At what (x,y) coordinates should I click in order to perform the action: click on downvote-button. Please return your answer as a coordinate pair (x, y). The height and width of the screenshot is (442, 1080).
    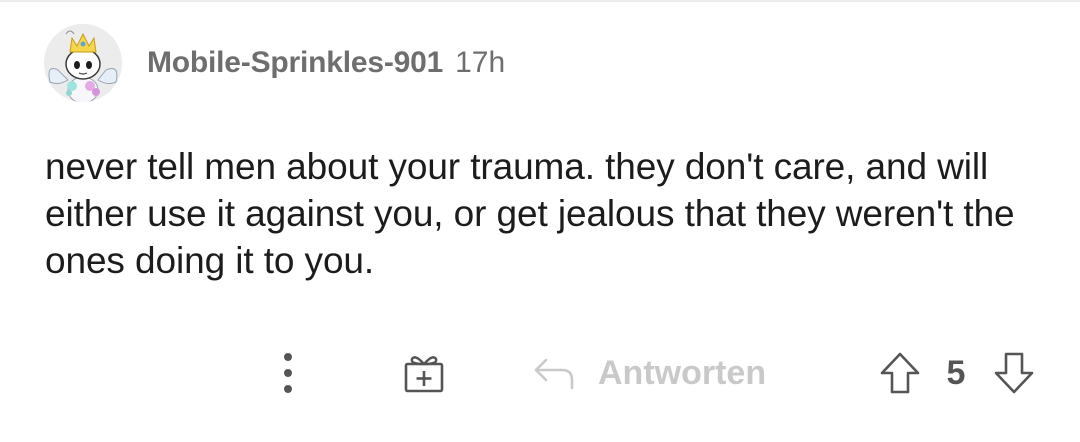
    Looking at the image, I should click on (1014, 373).